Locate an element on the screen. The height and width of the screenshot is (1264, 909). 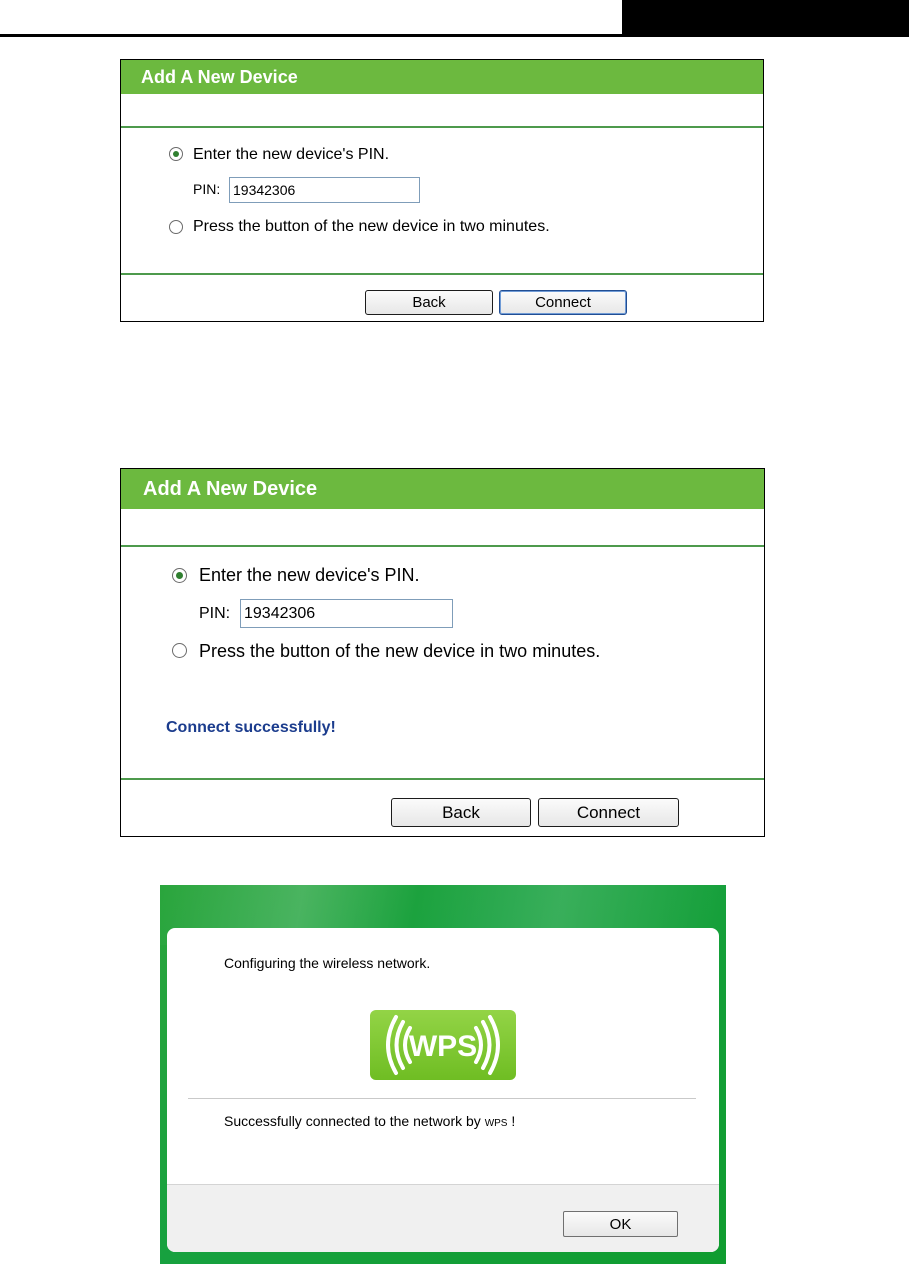
wps-logo-icon: WPS is located at coordinates (443, 1045).